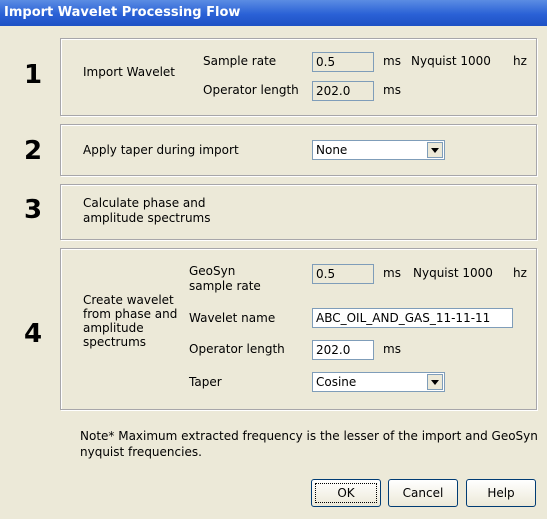  I want to click on geosyn-label-line1: GeoSyn, so click(212, 271).